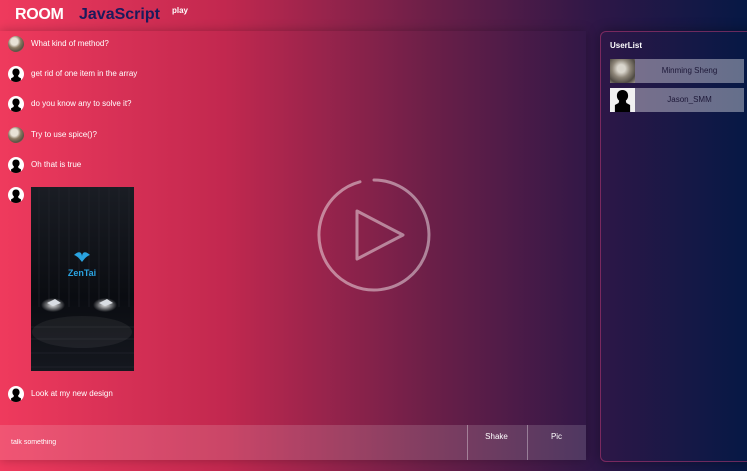 The image size is (747, 471). Describe the element at coordinates (84, 73) in the screenshot. I see `message-text: get rid of one item in the array` at that location.